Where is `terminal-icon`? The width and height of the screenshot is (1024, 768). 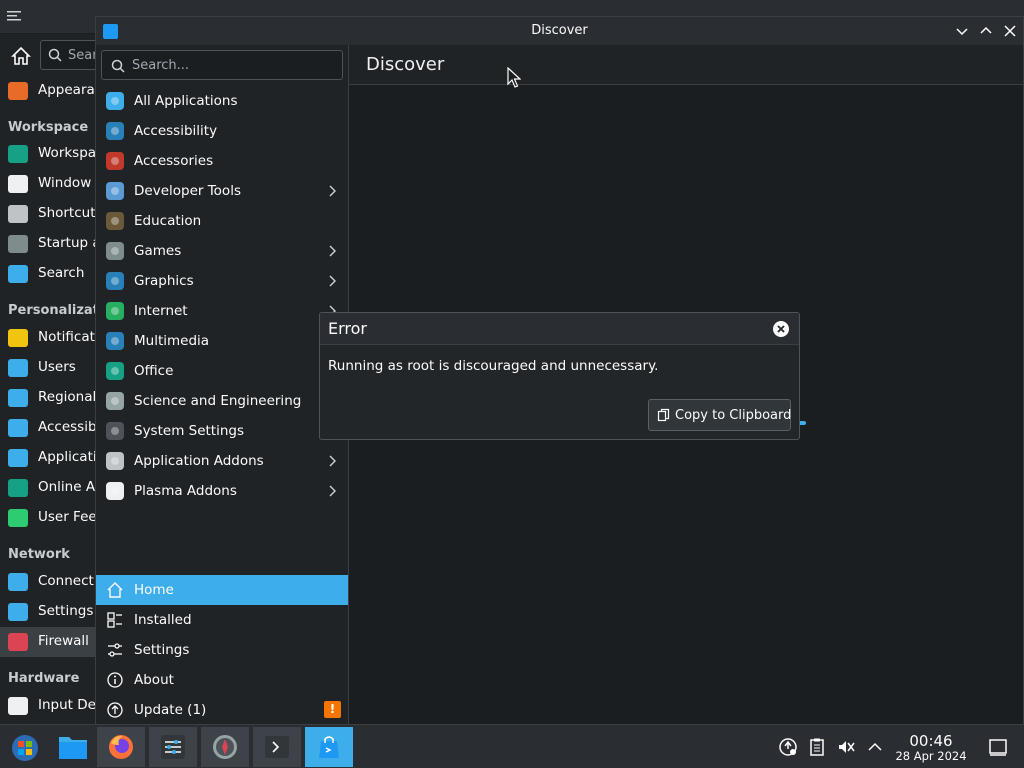
terminal-icon is located at coordinates (277, 747).